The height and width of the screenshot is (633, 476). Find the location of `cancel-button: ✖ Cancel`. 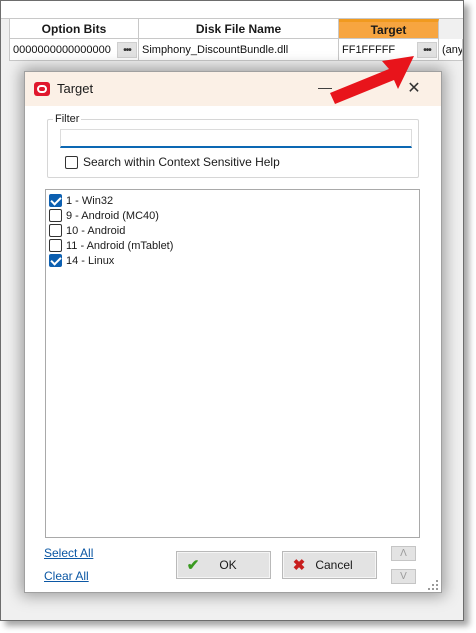

cancel-button: ✖ Cancel is located at coordinates (329, 565).